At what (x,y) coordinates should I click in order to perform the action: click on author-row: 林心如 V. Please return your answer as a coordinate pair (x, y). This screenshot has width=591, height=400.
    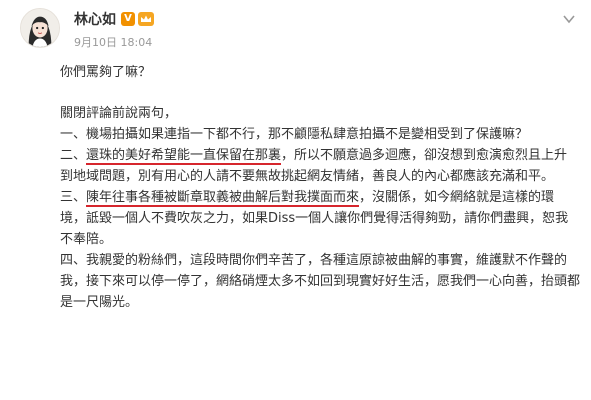
    Looking at the image, I should click on (114, 19).